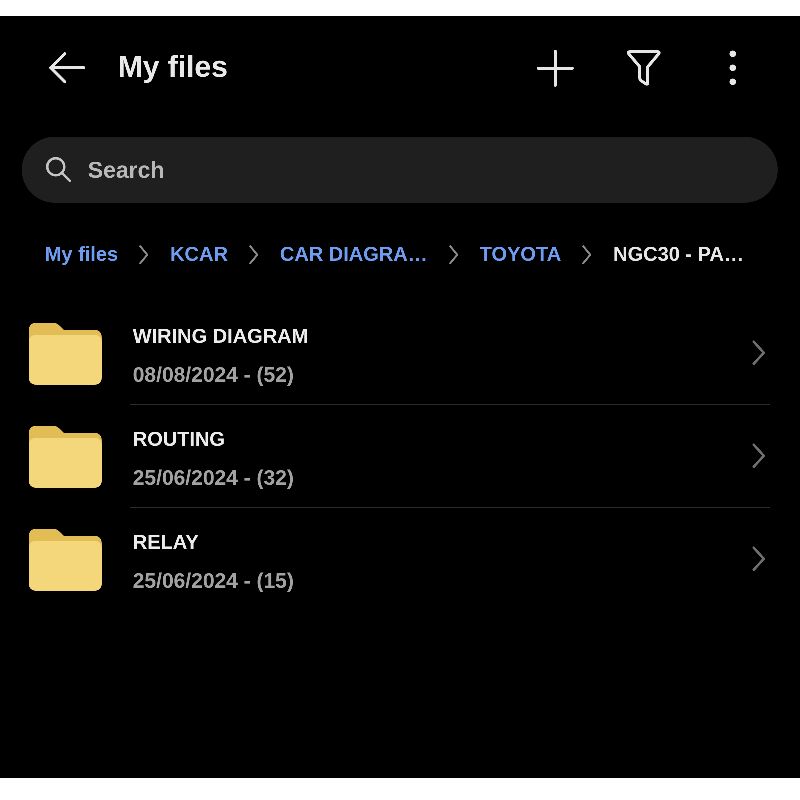  I want to click on back-arrow-icon, so click(67, 68).